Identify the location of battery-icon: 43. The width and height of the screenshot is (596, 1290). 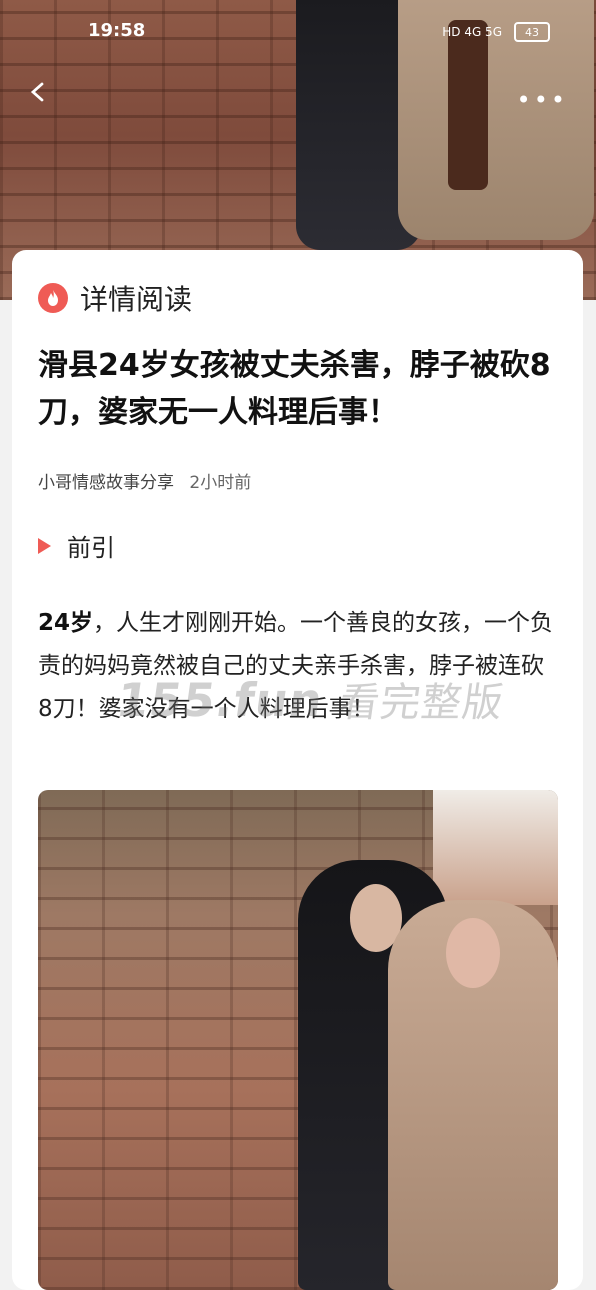
(532, 32).